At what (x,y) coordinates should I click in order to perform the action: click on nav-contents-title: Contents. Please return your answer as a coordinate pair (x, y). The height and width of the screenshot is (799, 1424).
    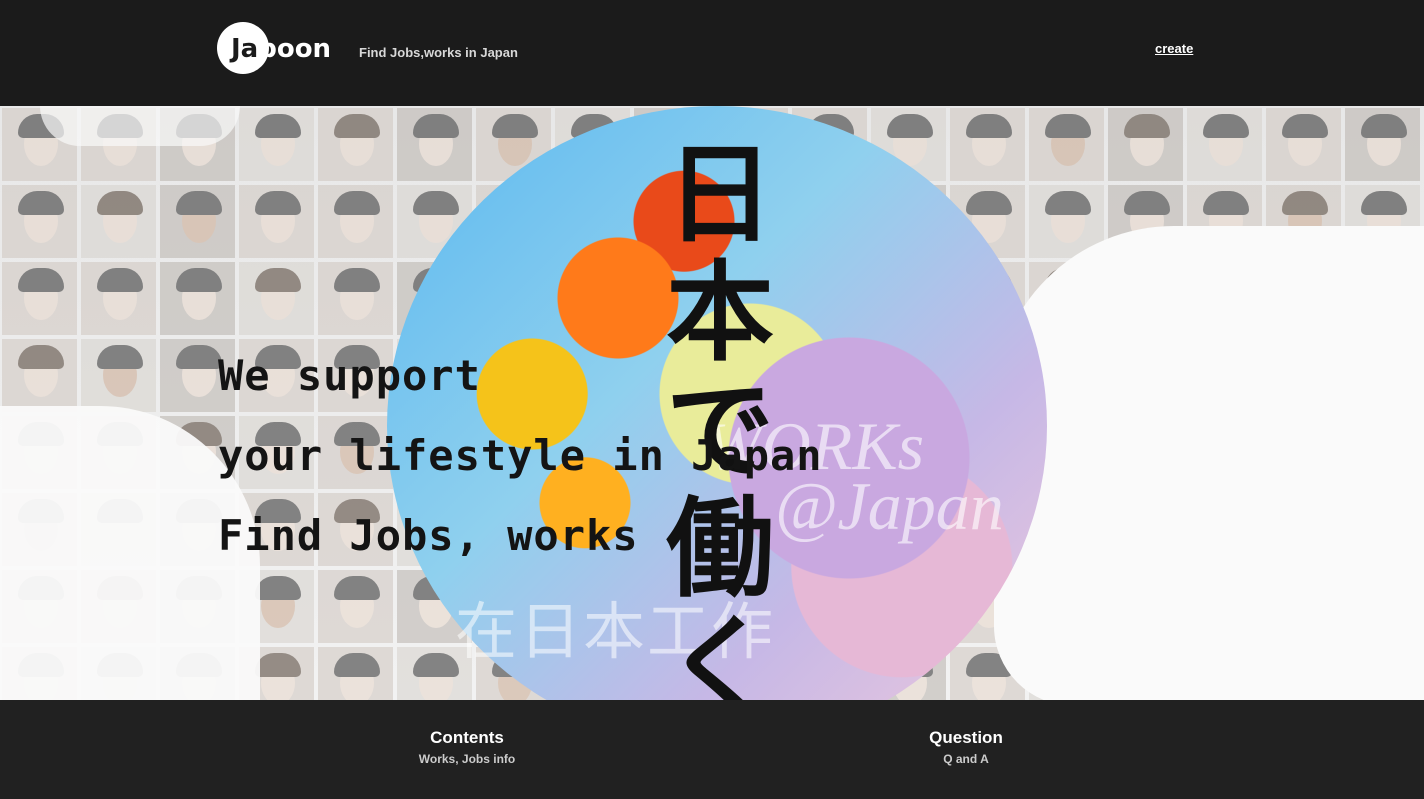
    Looking at the image, I should click on (467, 738).